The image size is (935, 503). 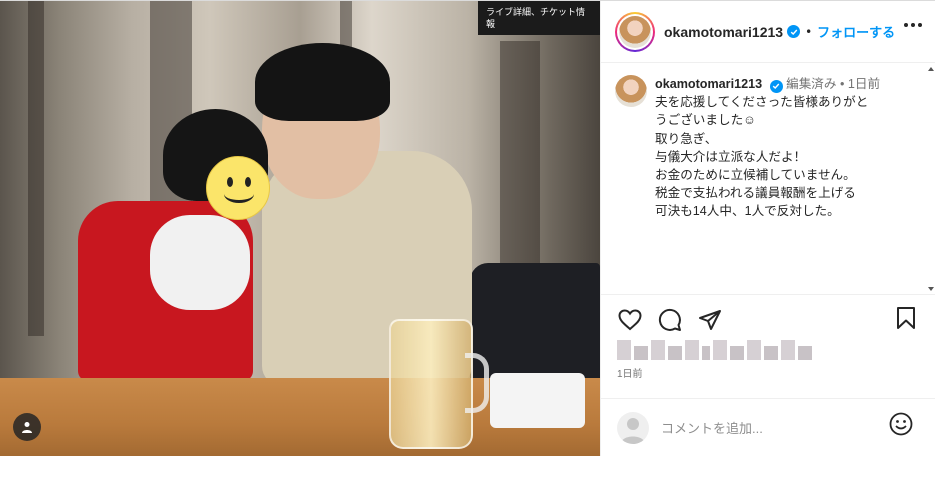 What do you see at coordinates (931, 69) in the screenshot?
I see `scroll-up-arrow` at bounding box center [931, 69].